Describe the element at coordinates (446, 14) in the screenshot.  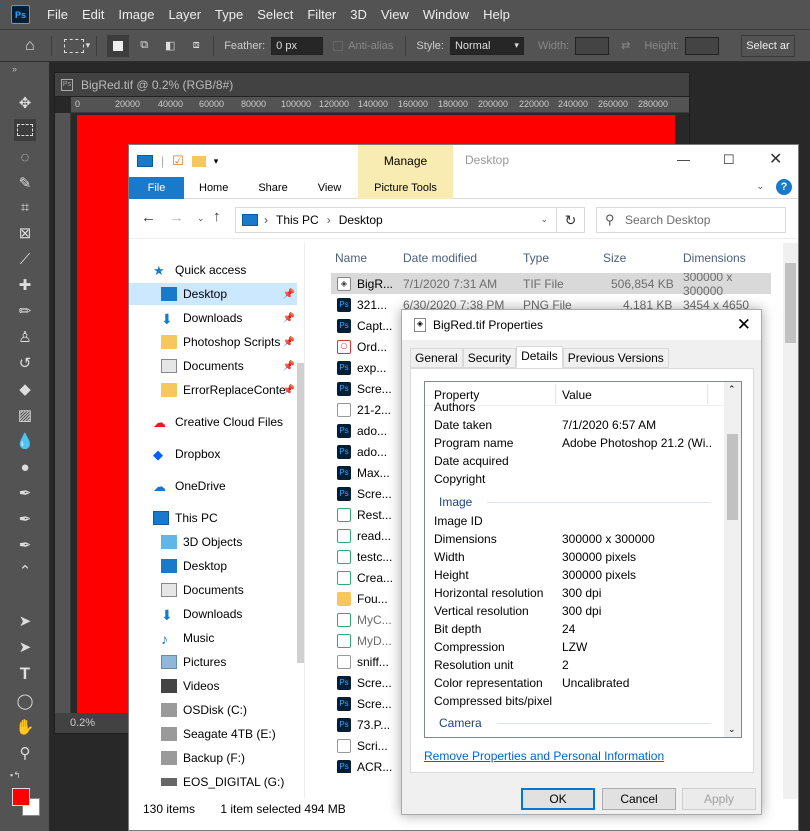
I see `menu-window: Window` at that location.